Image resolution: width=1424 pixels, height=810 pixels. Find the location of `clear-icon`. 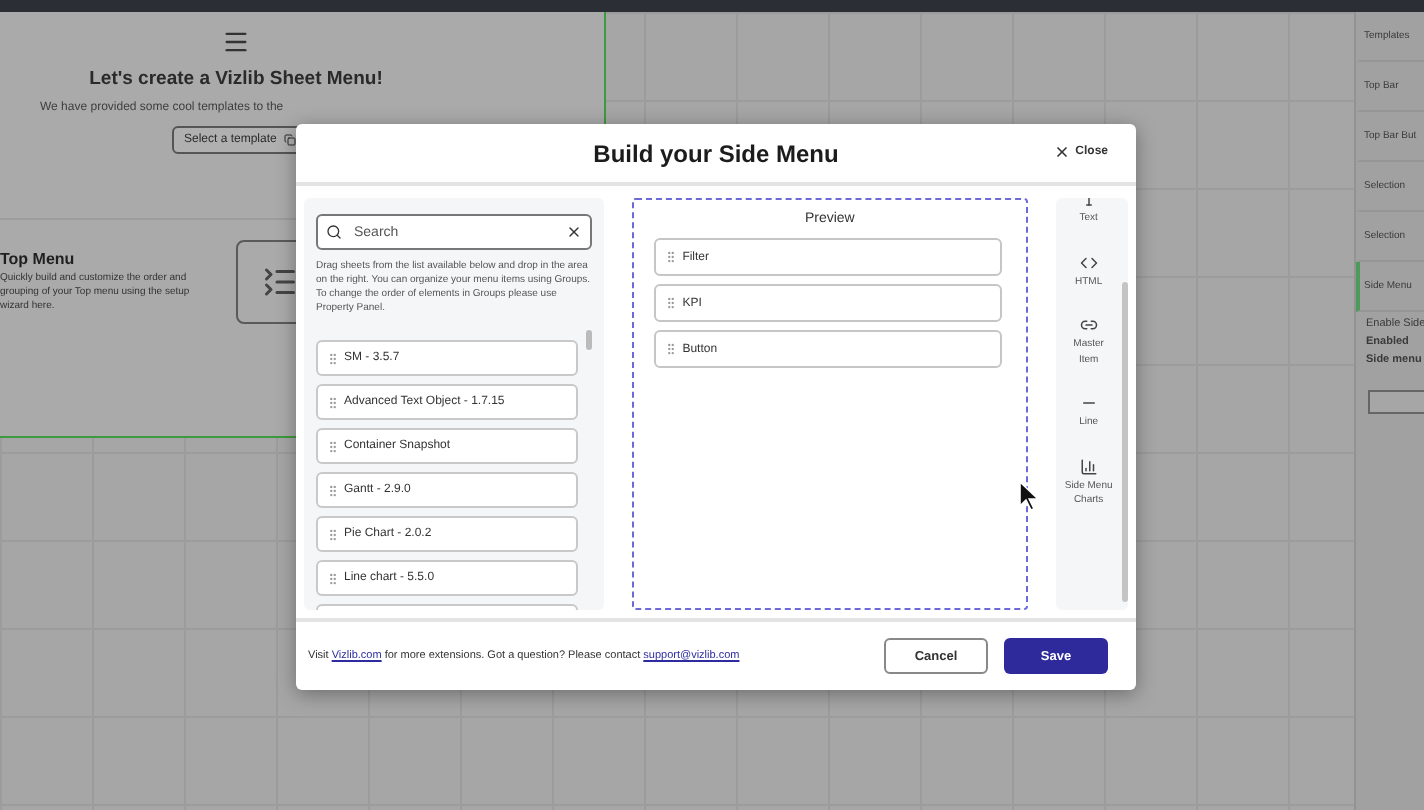

clear-icon is located at coordinates (574, 232).